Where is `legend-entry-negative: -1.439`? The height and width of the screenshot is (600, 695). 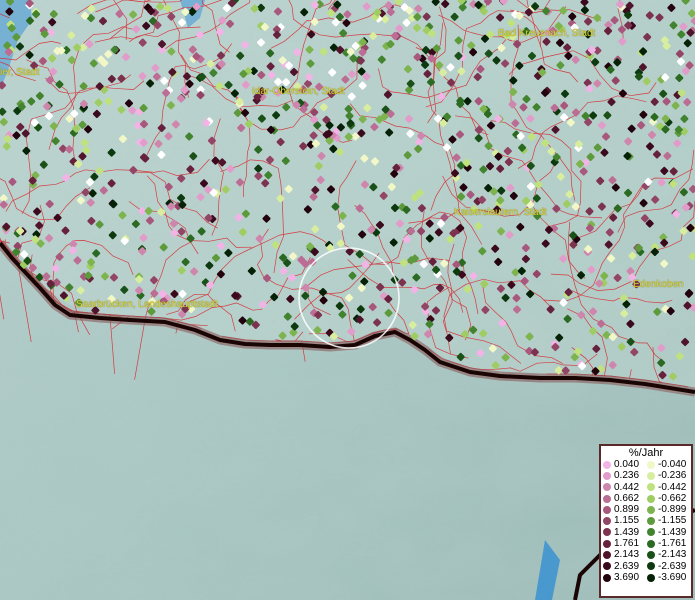
legend-entry-negative: -1.439 is located at coordinates (666, 532).